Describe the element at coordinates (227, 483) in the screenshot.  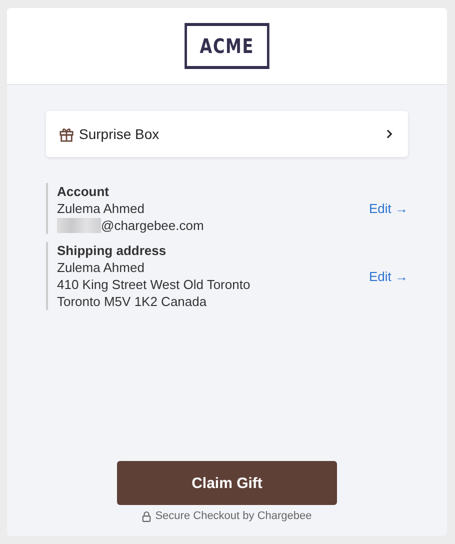
I see `claim-gift-button: Claim Gift` at that location.